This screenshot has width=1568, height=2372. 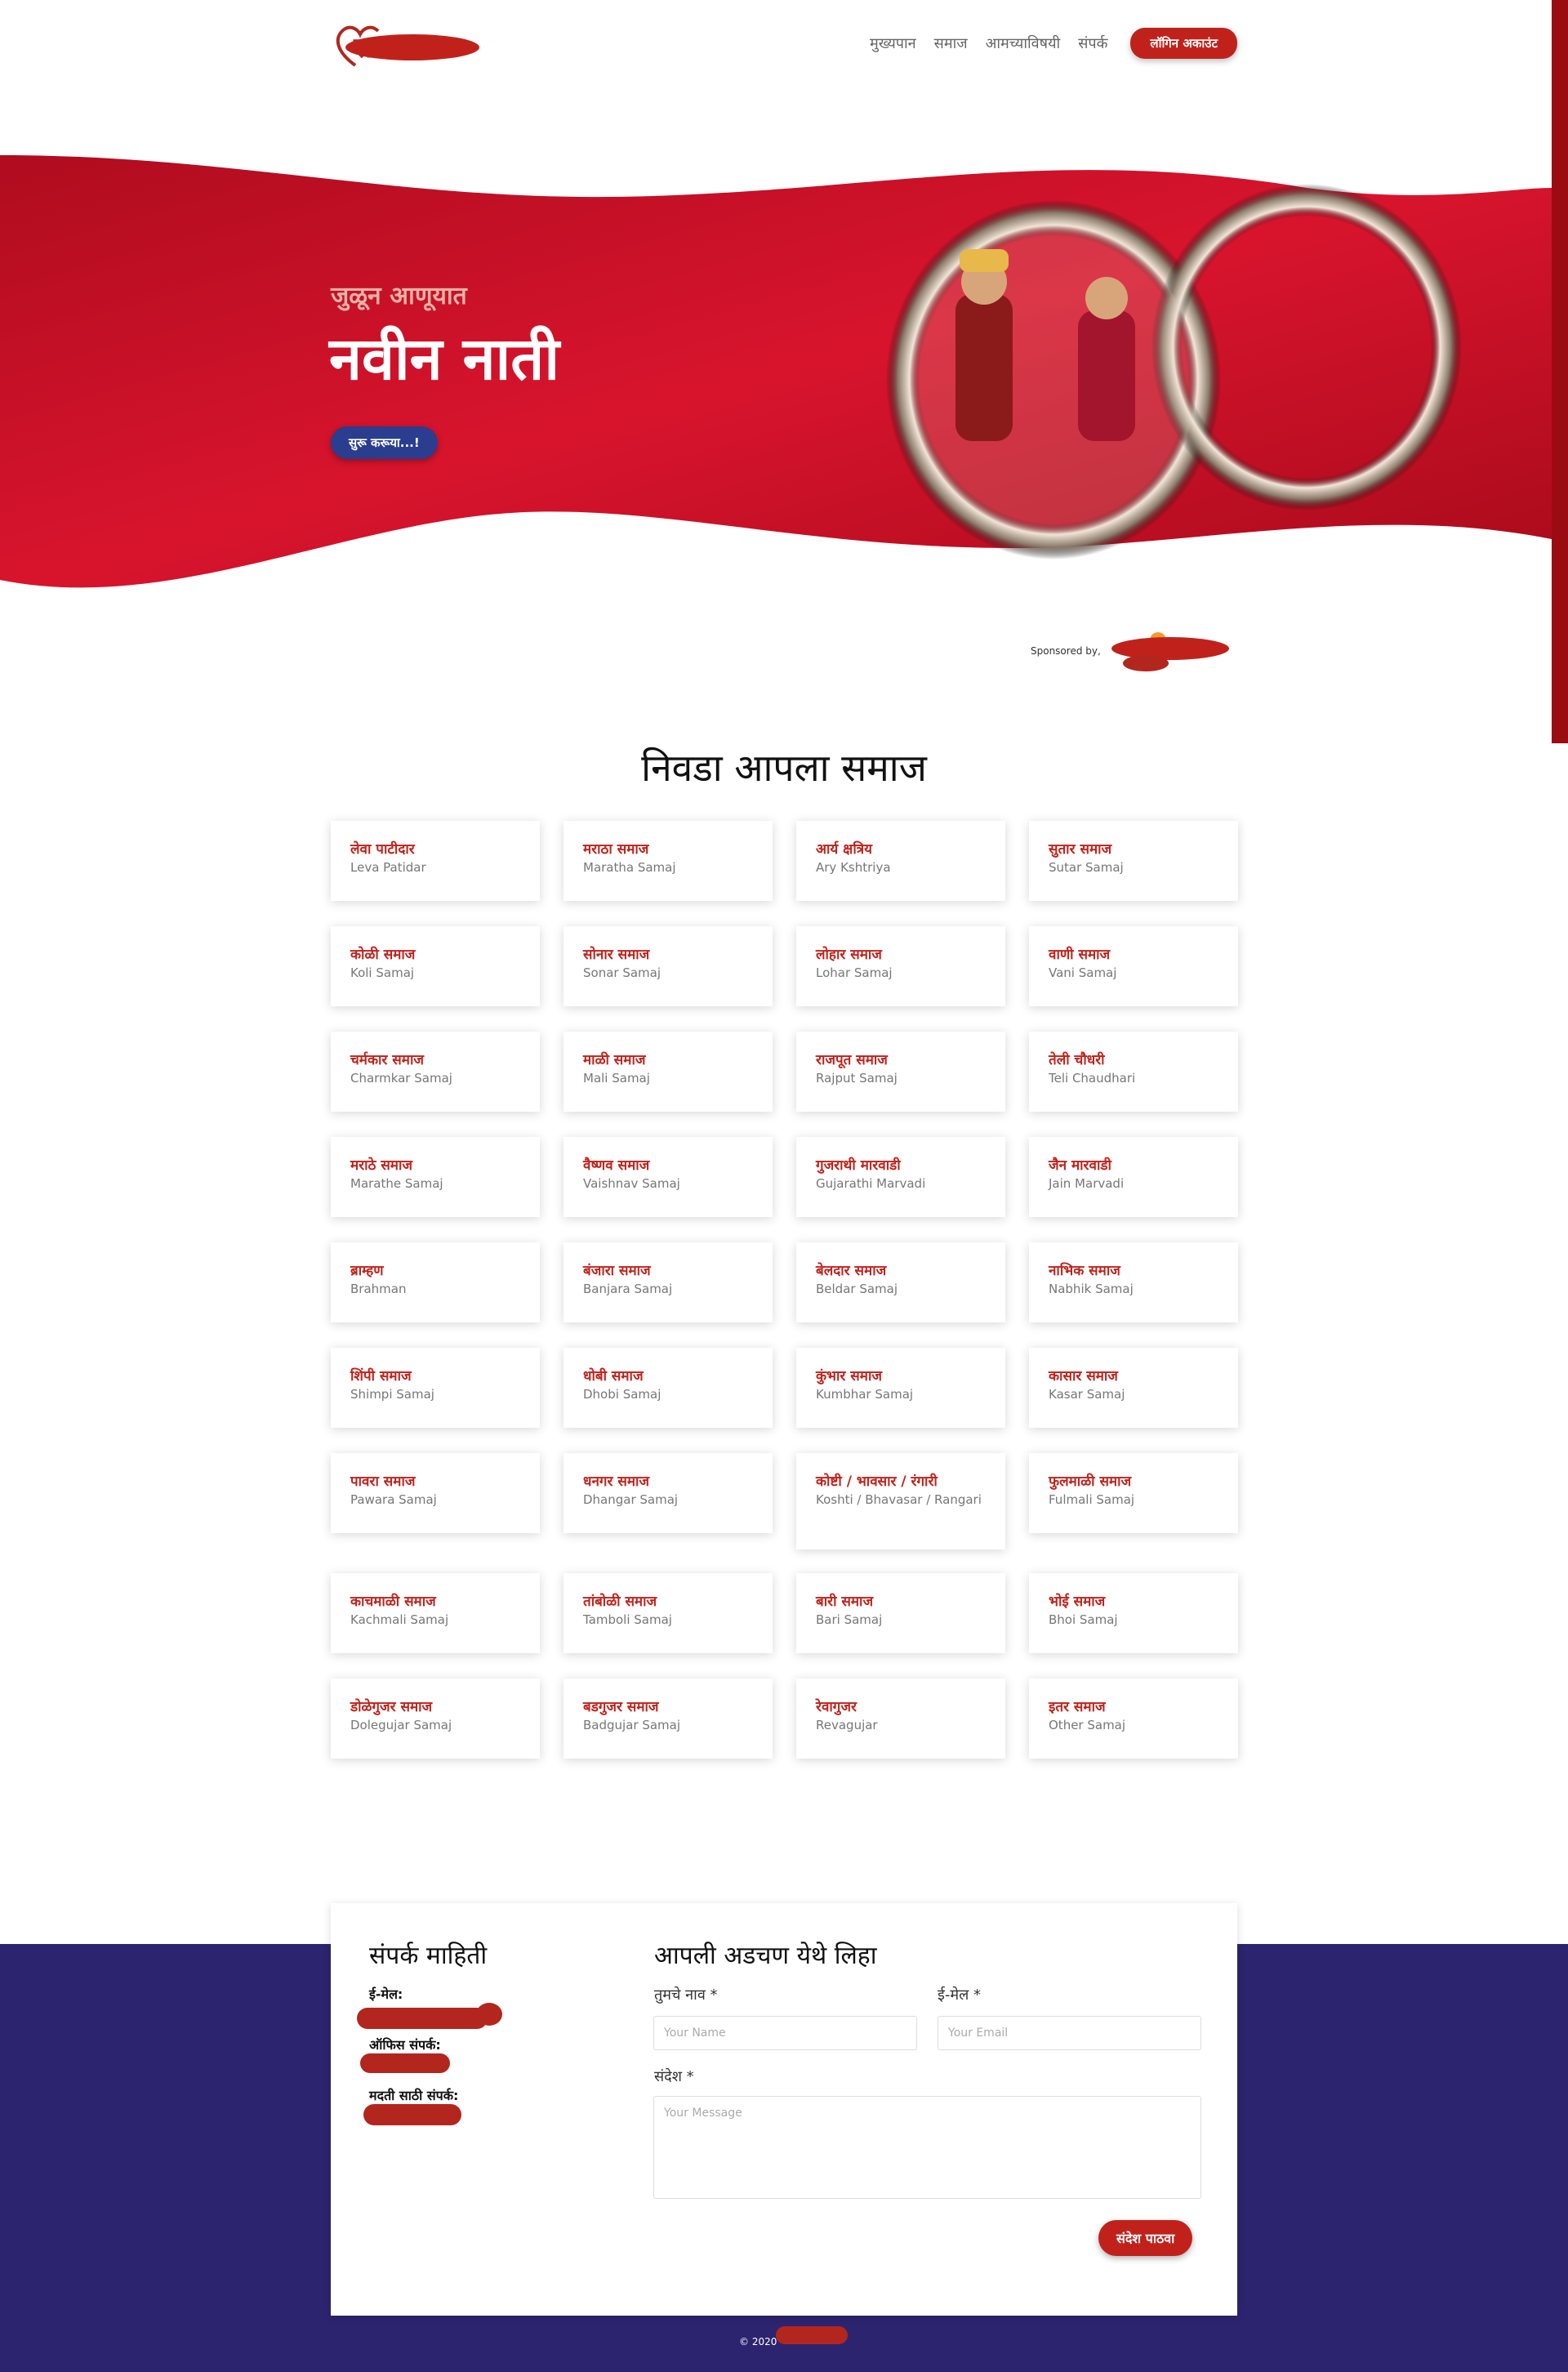 What do you see at coordinates (381, 1165) in the screenshot?
I see `community-name-marathi: मराठे समाज` at bounding box center [381, 1165].